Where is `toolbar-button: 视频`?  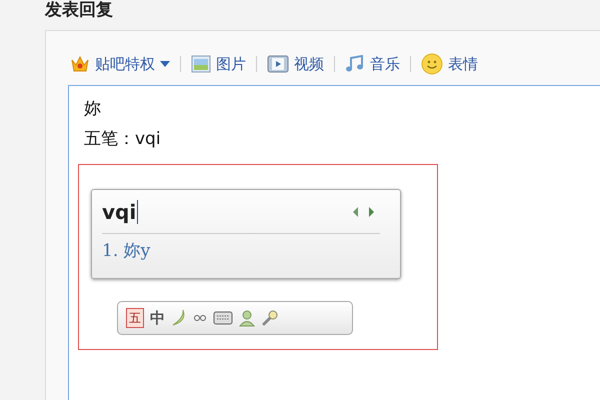
toolbar-button: 视频 is located at coordinates (295, 64).